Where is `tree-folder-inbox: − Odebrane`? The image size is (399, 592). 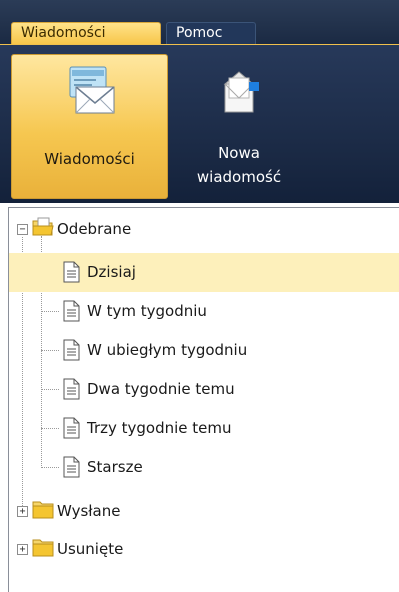 tree-folder-inbox: − Odebrane is located at coordinates (204, 229).